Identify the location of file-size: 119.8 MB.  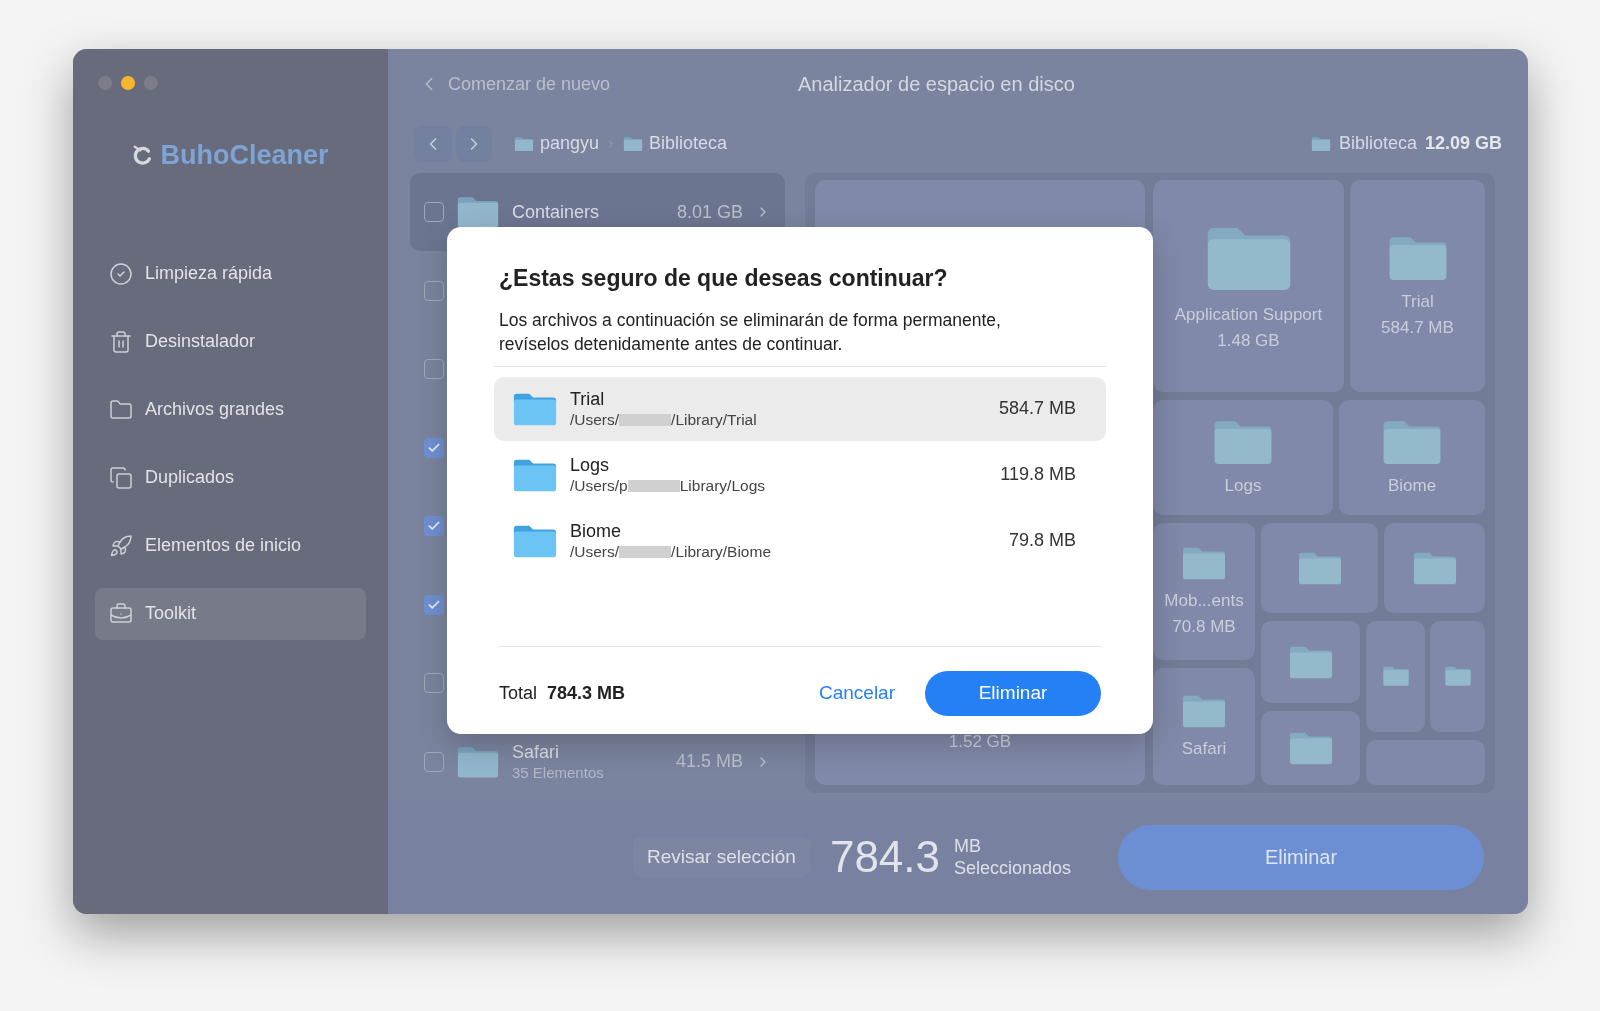
(1038, 474).